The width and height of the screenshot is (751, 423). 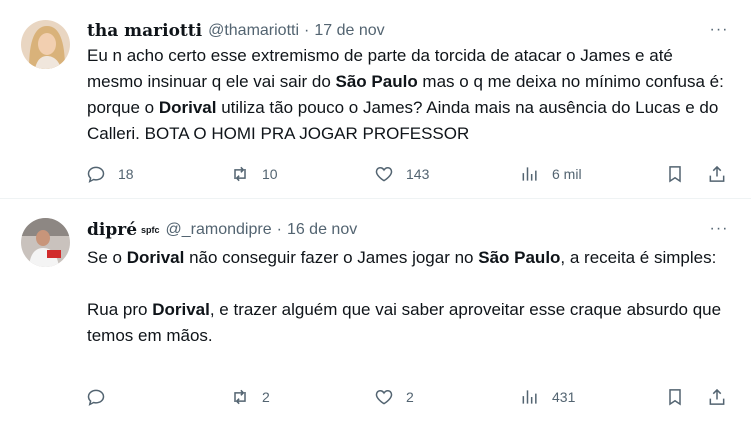 What do you see at coordinates (107, 257) in the screenshot?
I see `text-run: Se o` at bounding box center [107, 257].